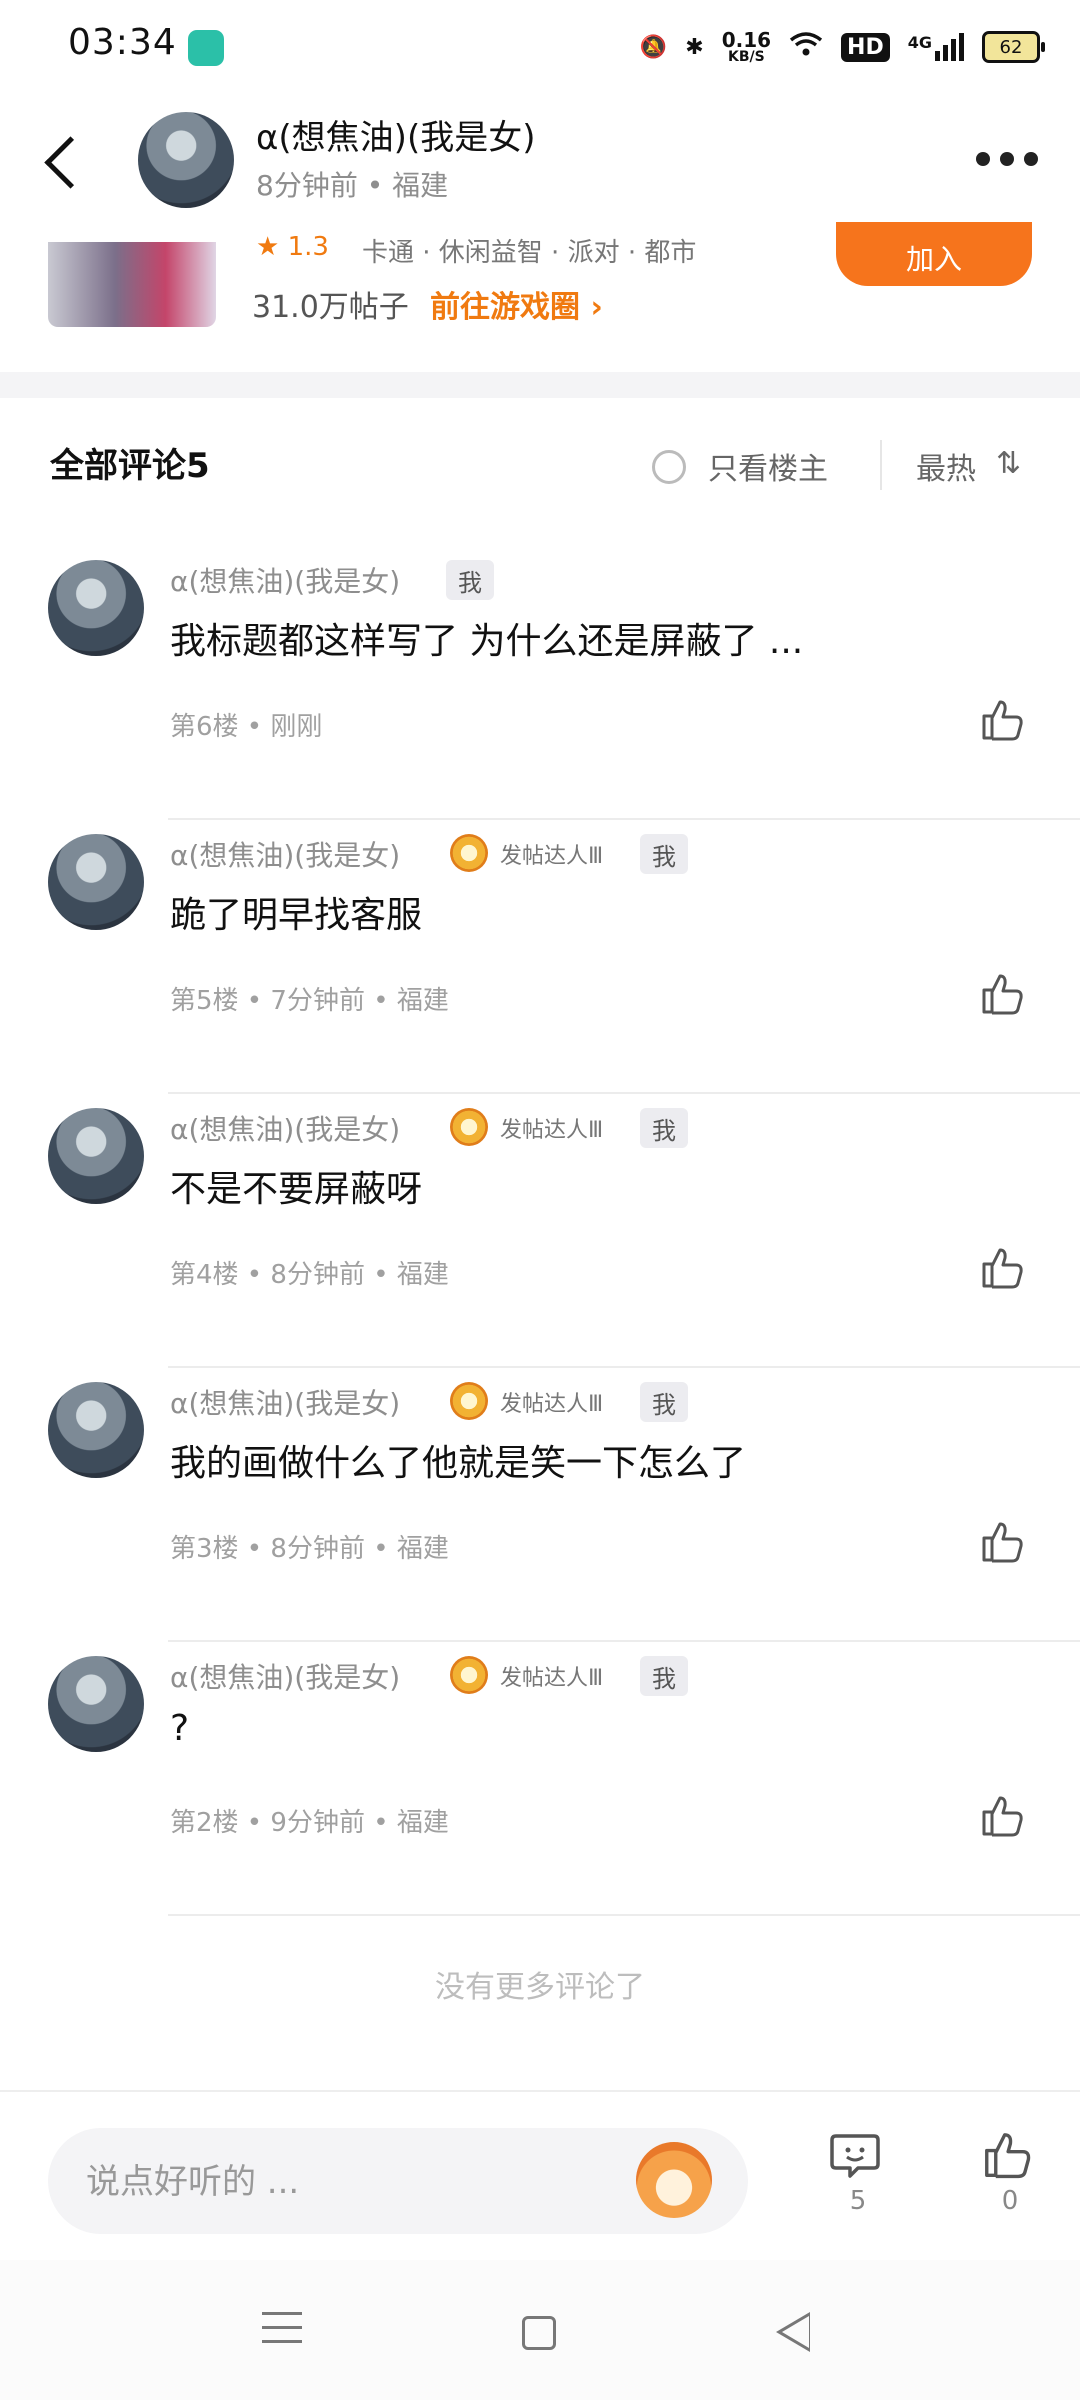 The height and width of the screenshot is (2400, 1080). I want to click on network-type: 4G, so click(919, 42).